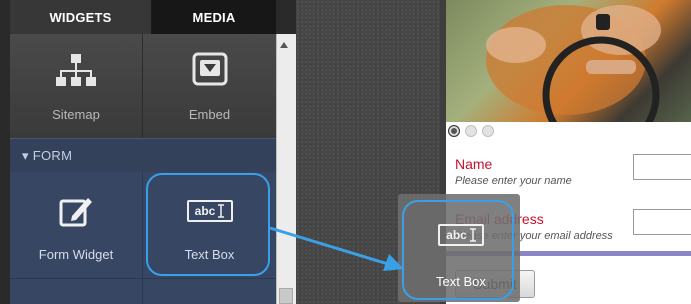 Image resolution: width=691 pixels, height=304 pixels. I want to click on widget-grid-top: Sitemap Embed, so click(143, 86).